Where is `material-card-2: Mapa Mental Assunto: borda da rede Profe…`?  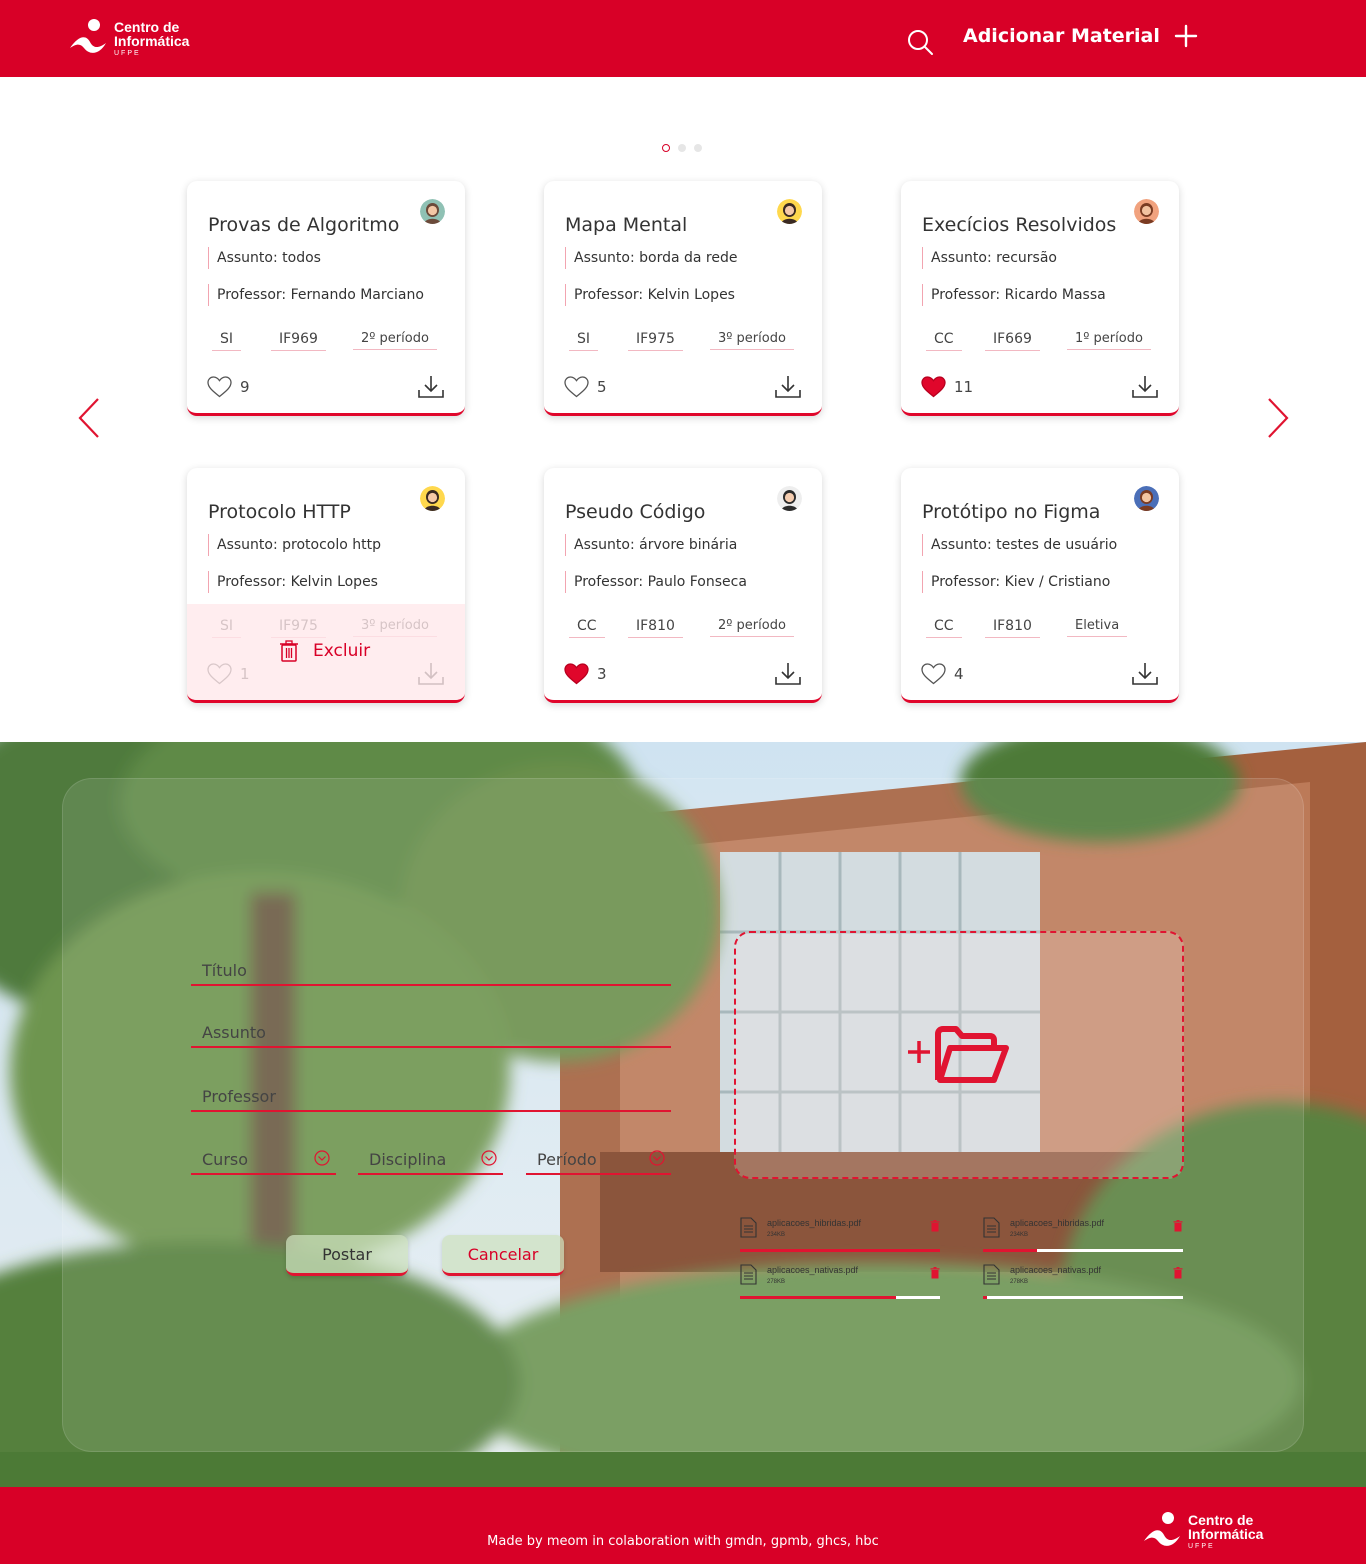
material-card-2: Mapa Mental Assunto: borda da rede Profe… is located at coordinates (683, 298).